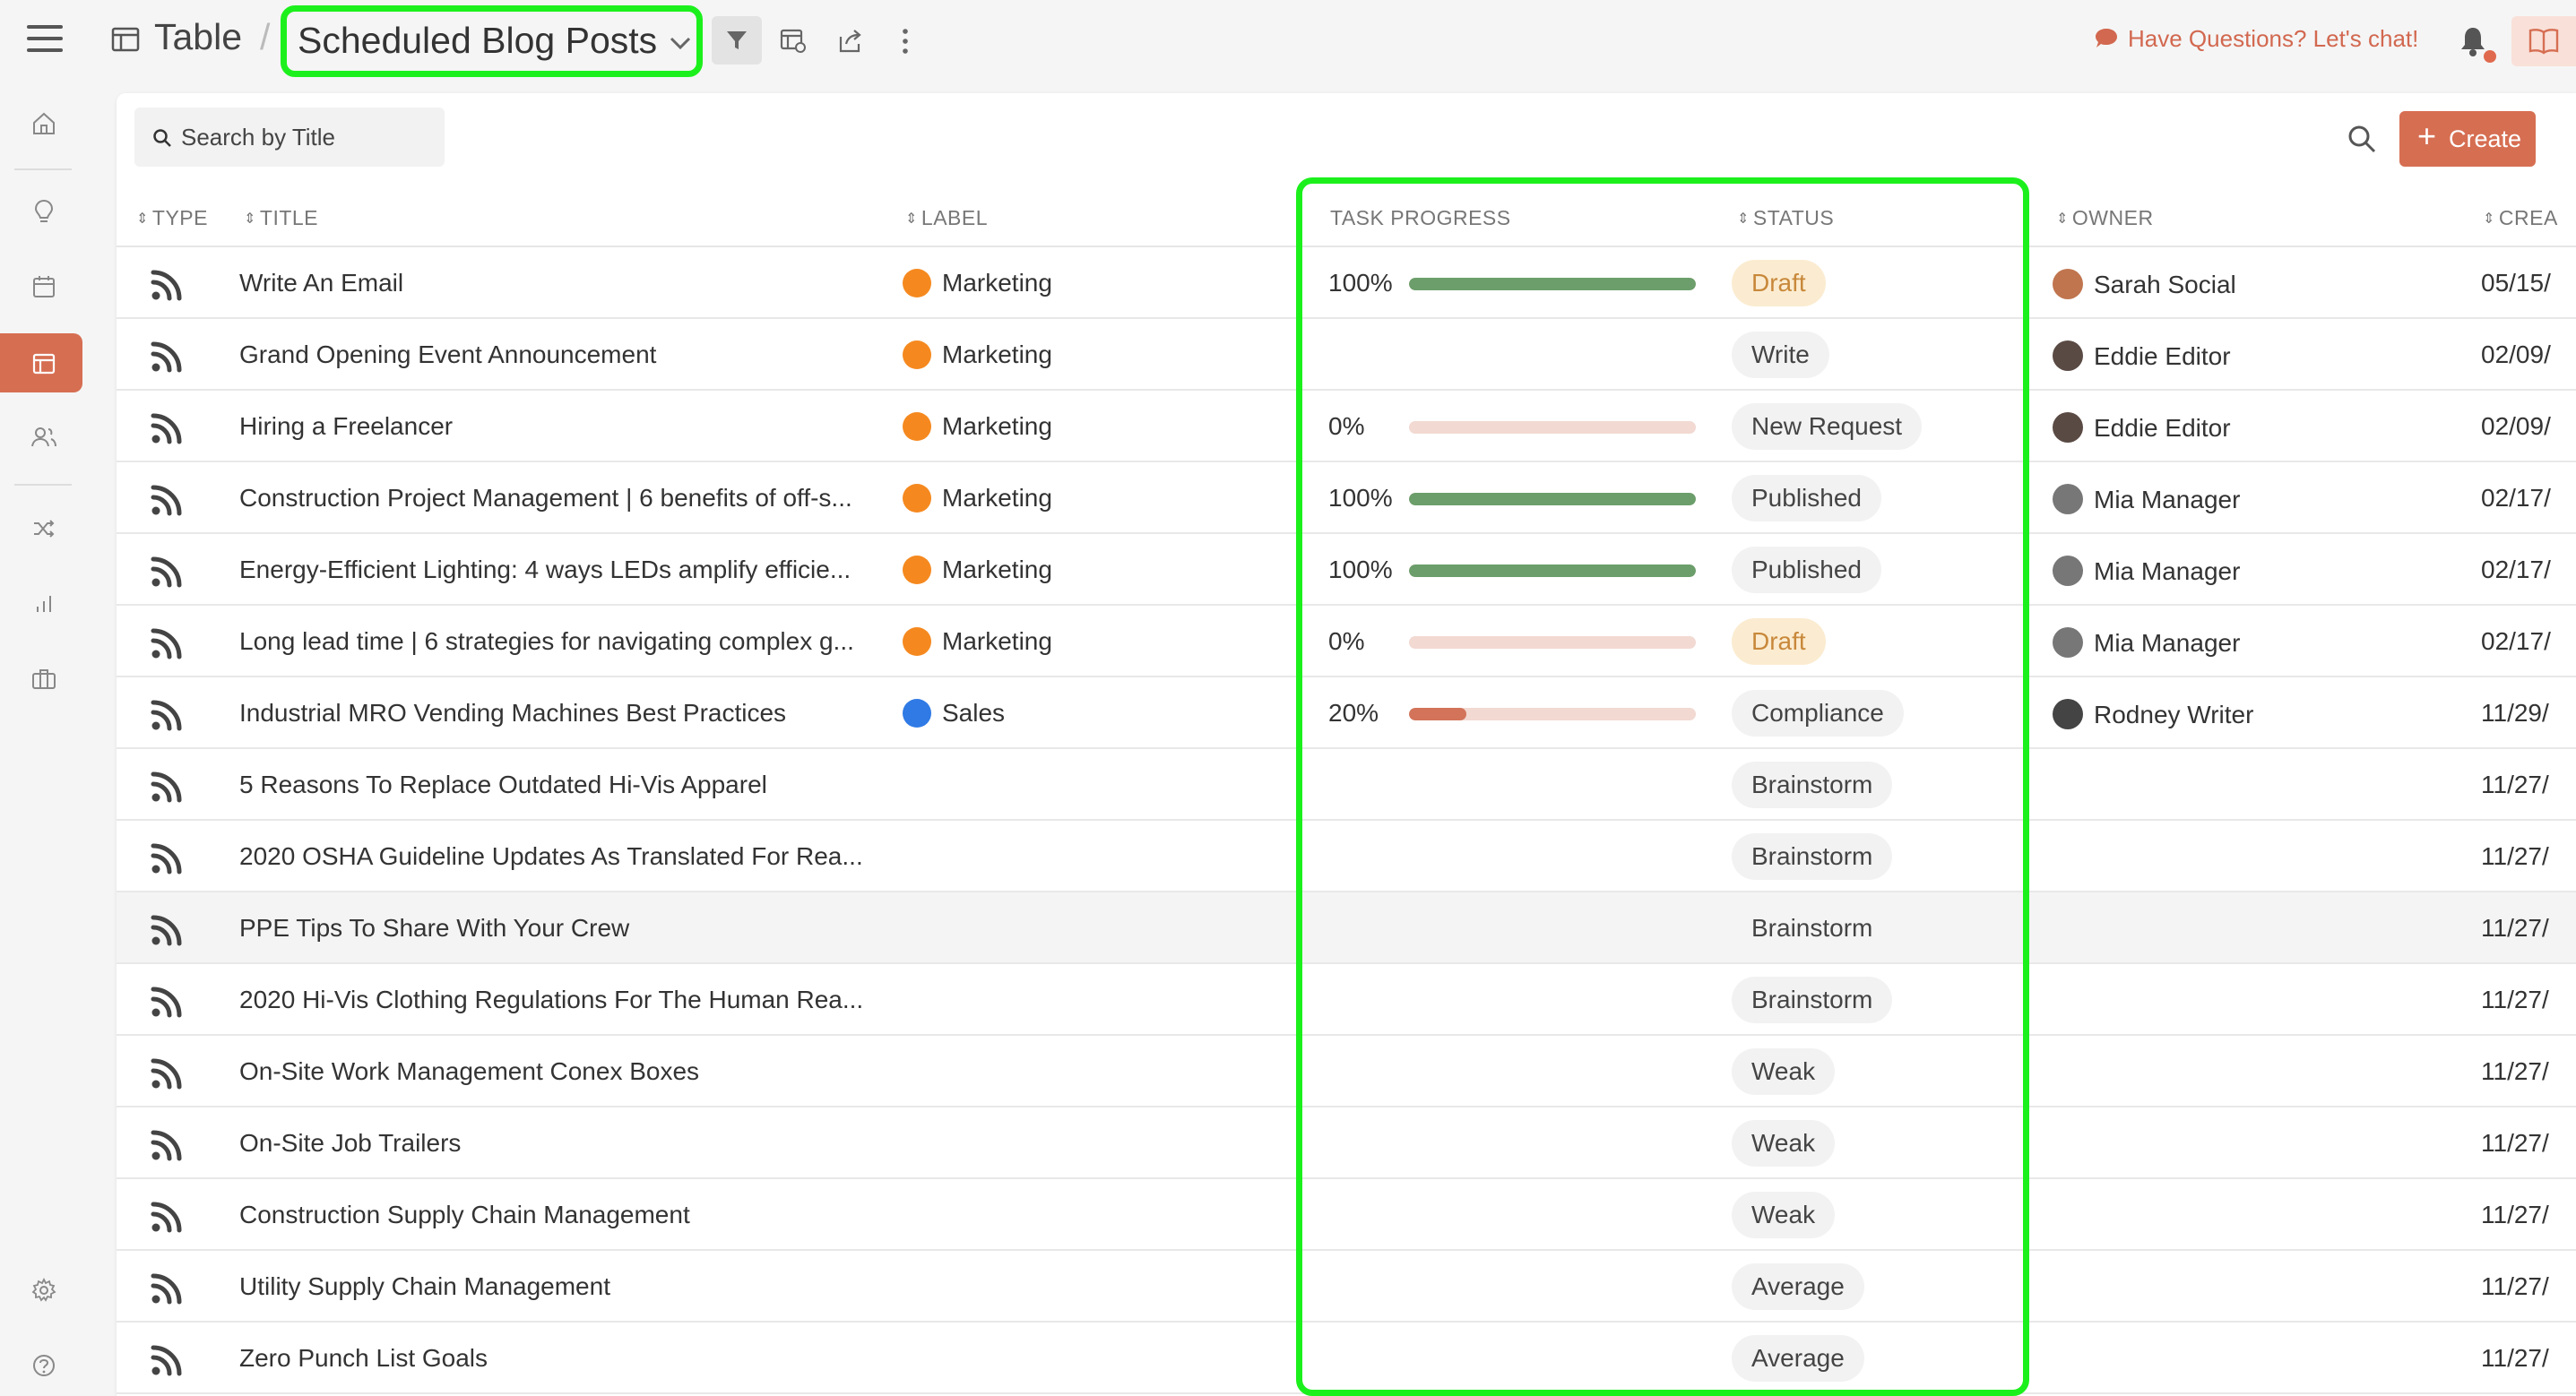  What do you see at coordinates (142, 219) in the screenshot?
I see `sort-icon: ⇕` at bounding box center [142, 219].